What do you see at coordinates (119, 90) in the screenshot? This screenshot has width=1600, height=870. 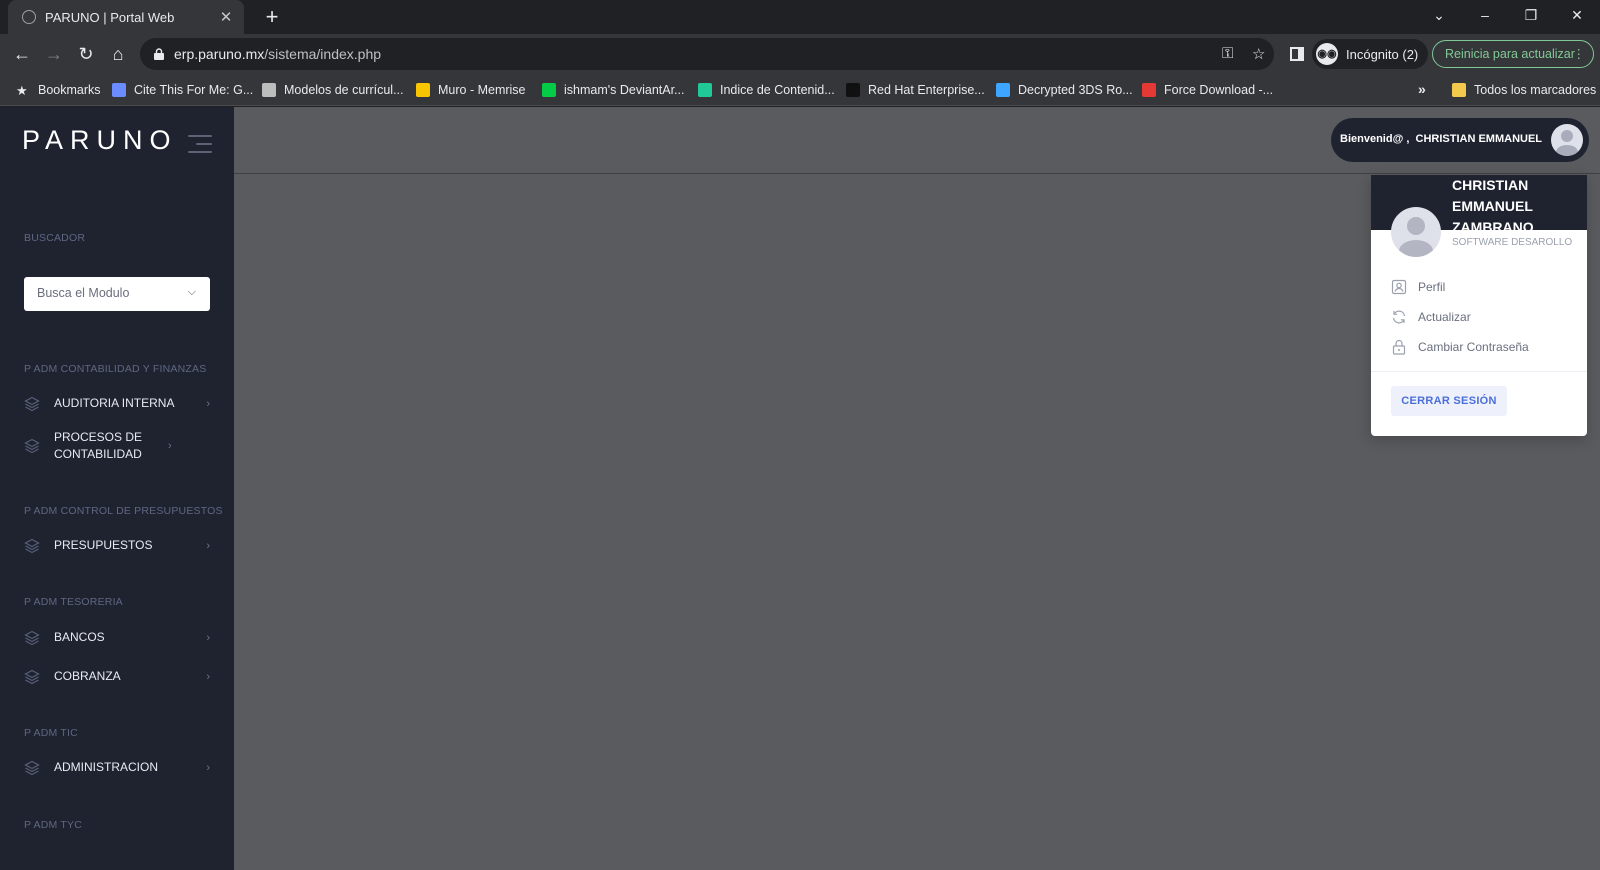 I see `book-icon` at bounding box center [119, 90].